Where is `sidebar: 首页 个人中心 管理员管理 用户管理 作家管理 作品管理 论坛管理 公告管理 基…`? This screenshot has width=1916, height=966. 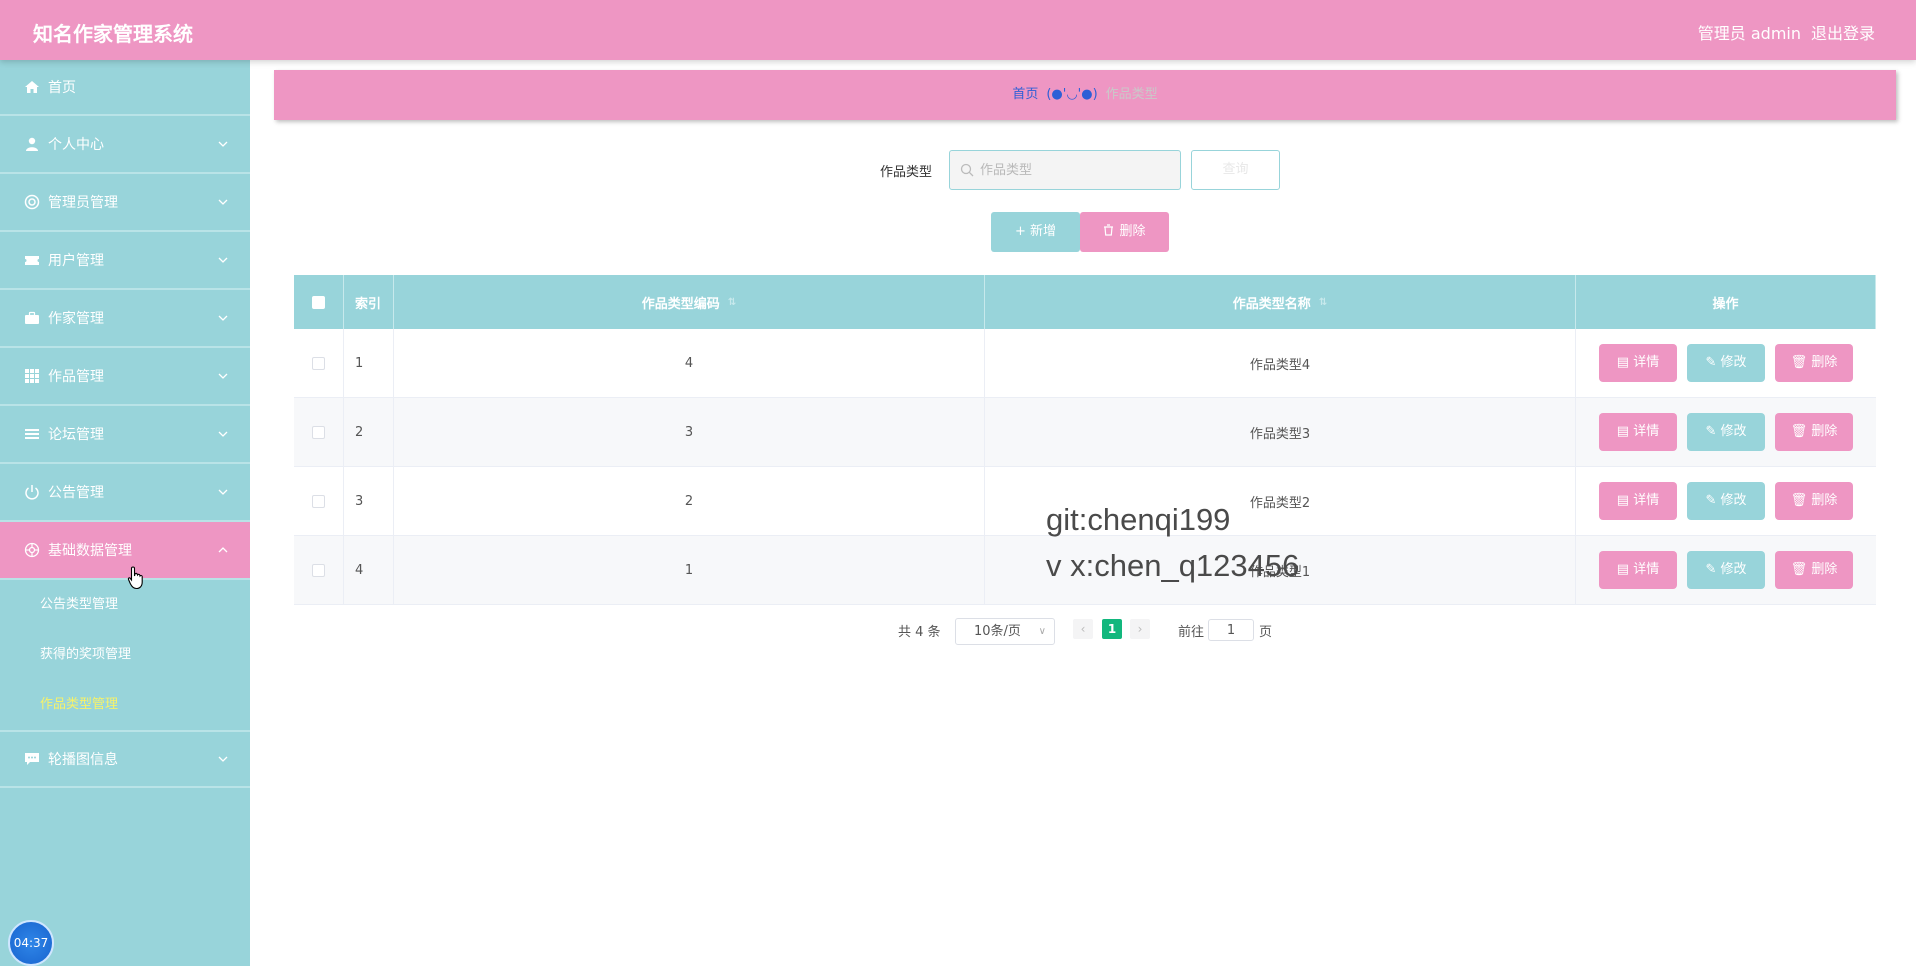
sidebar: 首页 个人中心 管理员管理 用户管理 作家管理 作品管理 论坛管理 公告管理 基… is located at coordinates (125, 513).